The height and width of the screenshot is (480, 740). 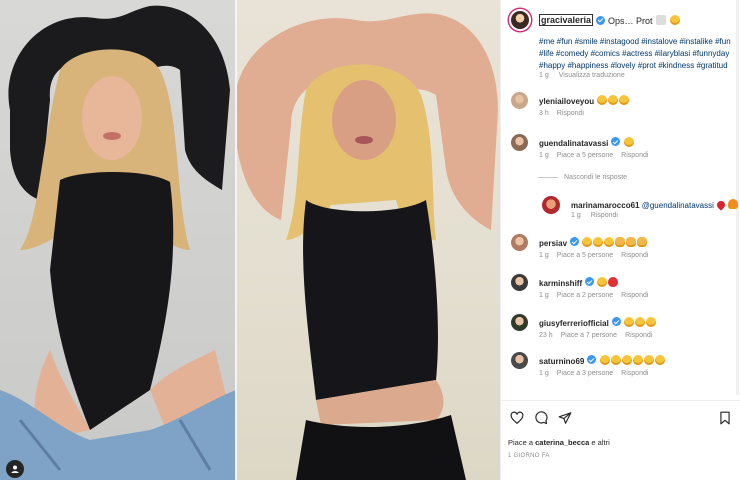 I want to click on comment-icon, so click(x=541, y=418).